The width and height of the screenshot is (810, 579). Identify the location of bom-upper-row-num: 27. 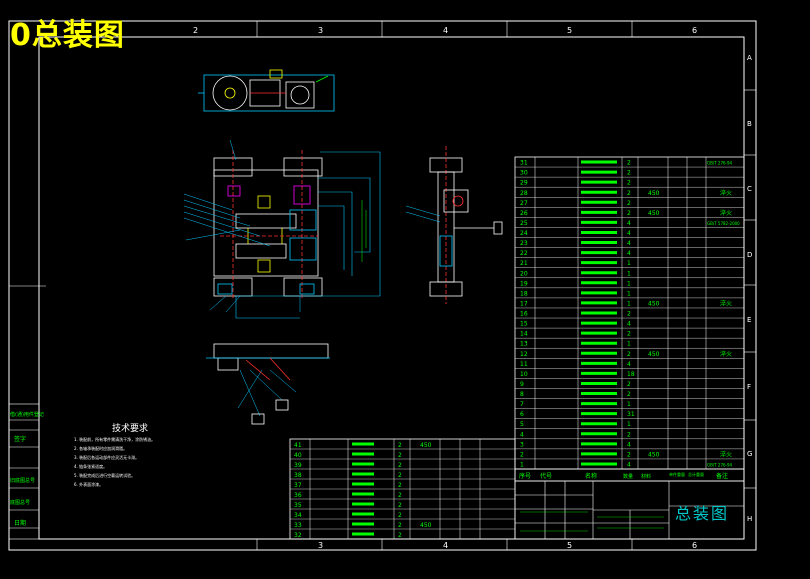
(524, 203).